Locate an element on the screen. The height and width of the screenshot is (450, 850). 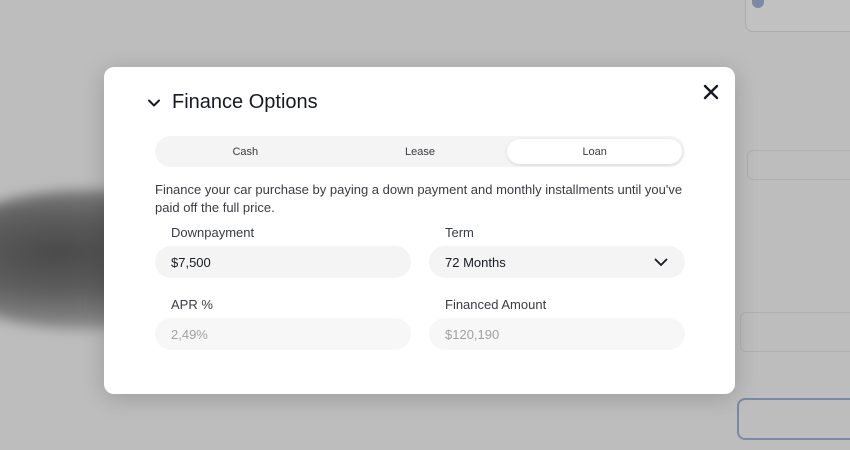
close-button is located at coordinates (711, 92).